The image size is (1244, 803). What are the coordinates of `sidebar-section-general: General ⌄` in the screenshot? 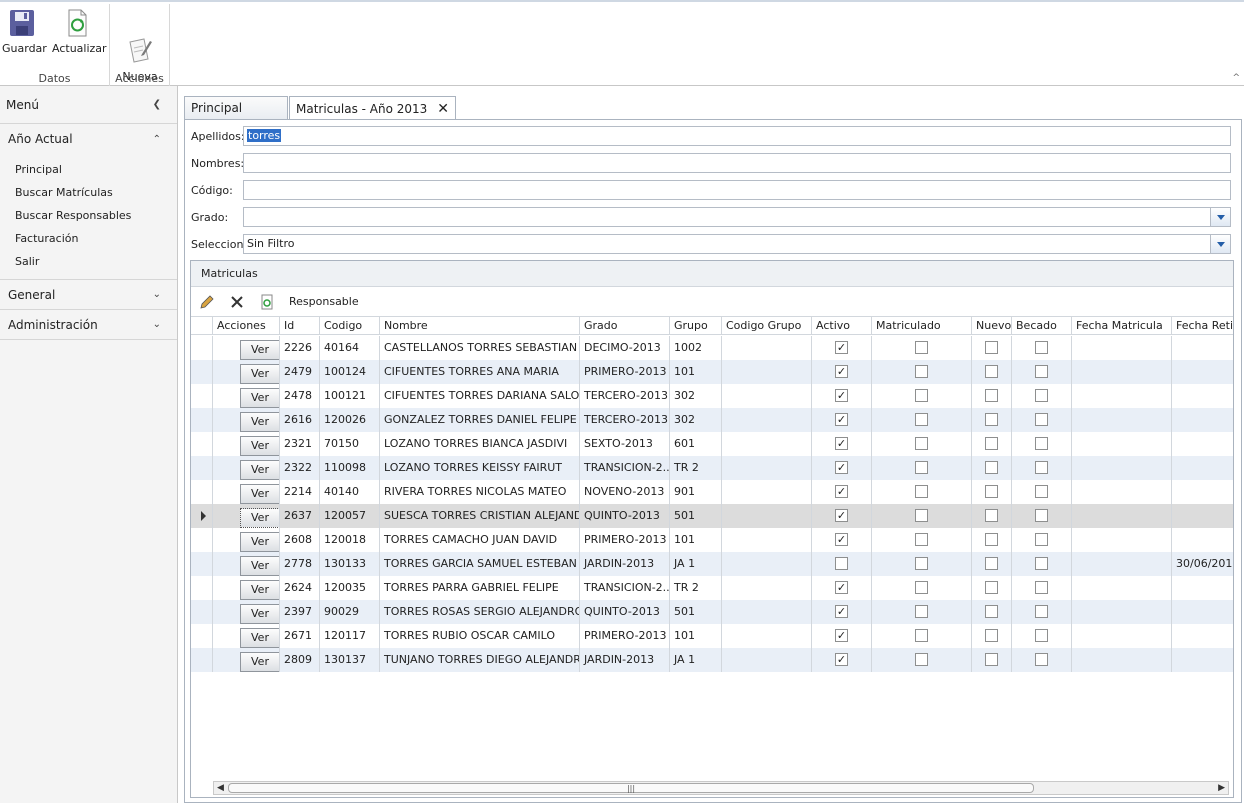 It's located at (88, 295).